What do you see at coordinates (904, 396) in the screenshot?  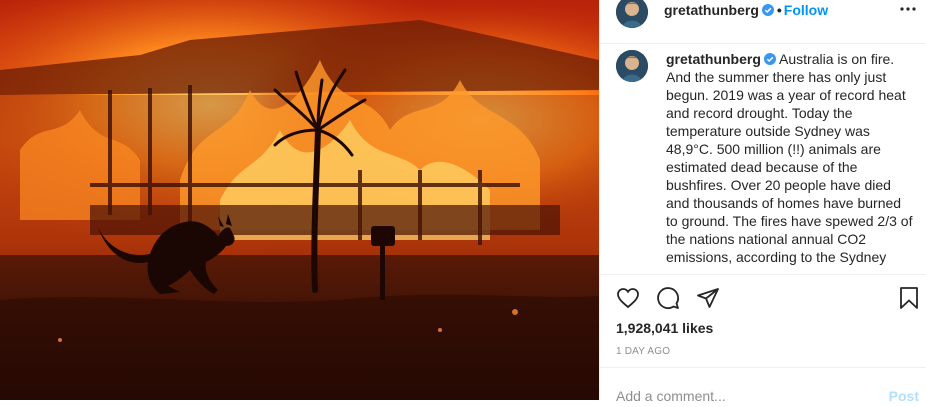 I see `post-comment-button: Post` at bounding box center [904, 396].